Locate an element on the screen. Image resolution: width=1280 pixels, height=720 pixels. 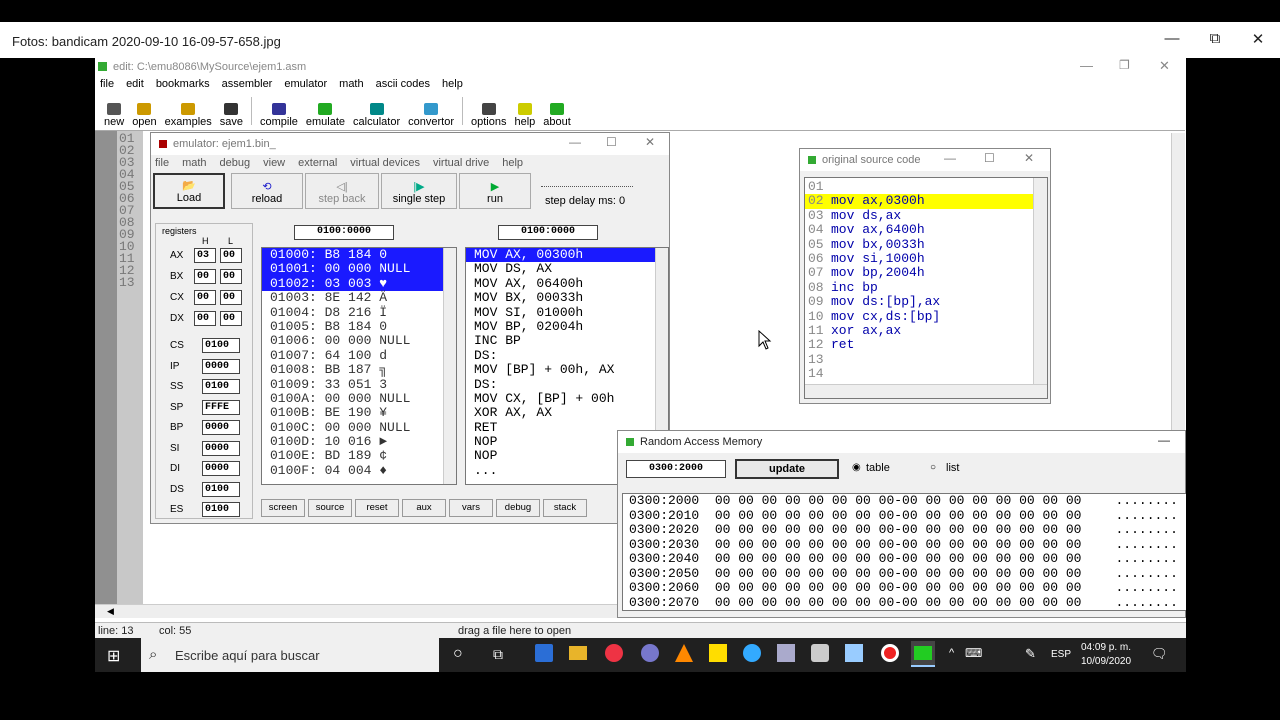
memory-row: 01005: B8 184 0 is located at coordinates (359, 326).